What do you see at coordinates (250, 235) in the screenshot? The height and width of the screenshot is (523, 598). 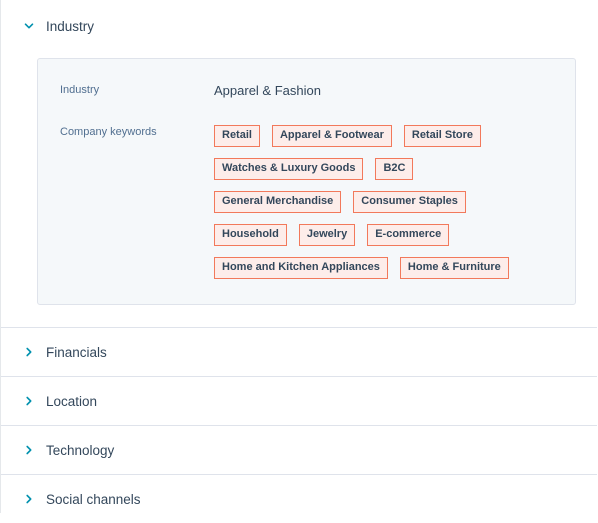 I see `keyword-tag: Household` at bounding box center [250, 235].